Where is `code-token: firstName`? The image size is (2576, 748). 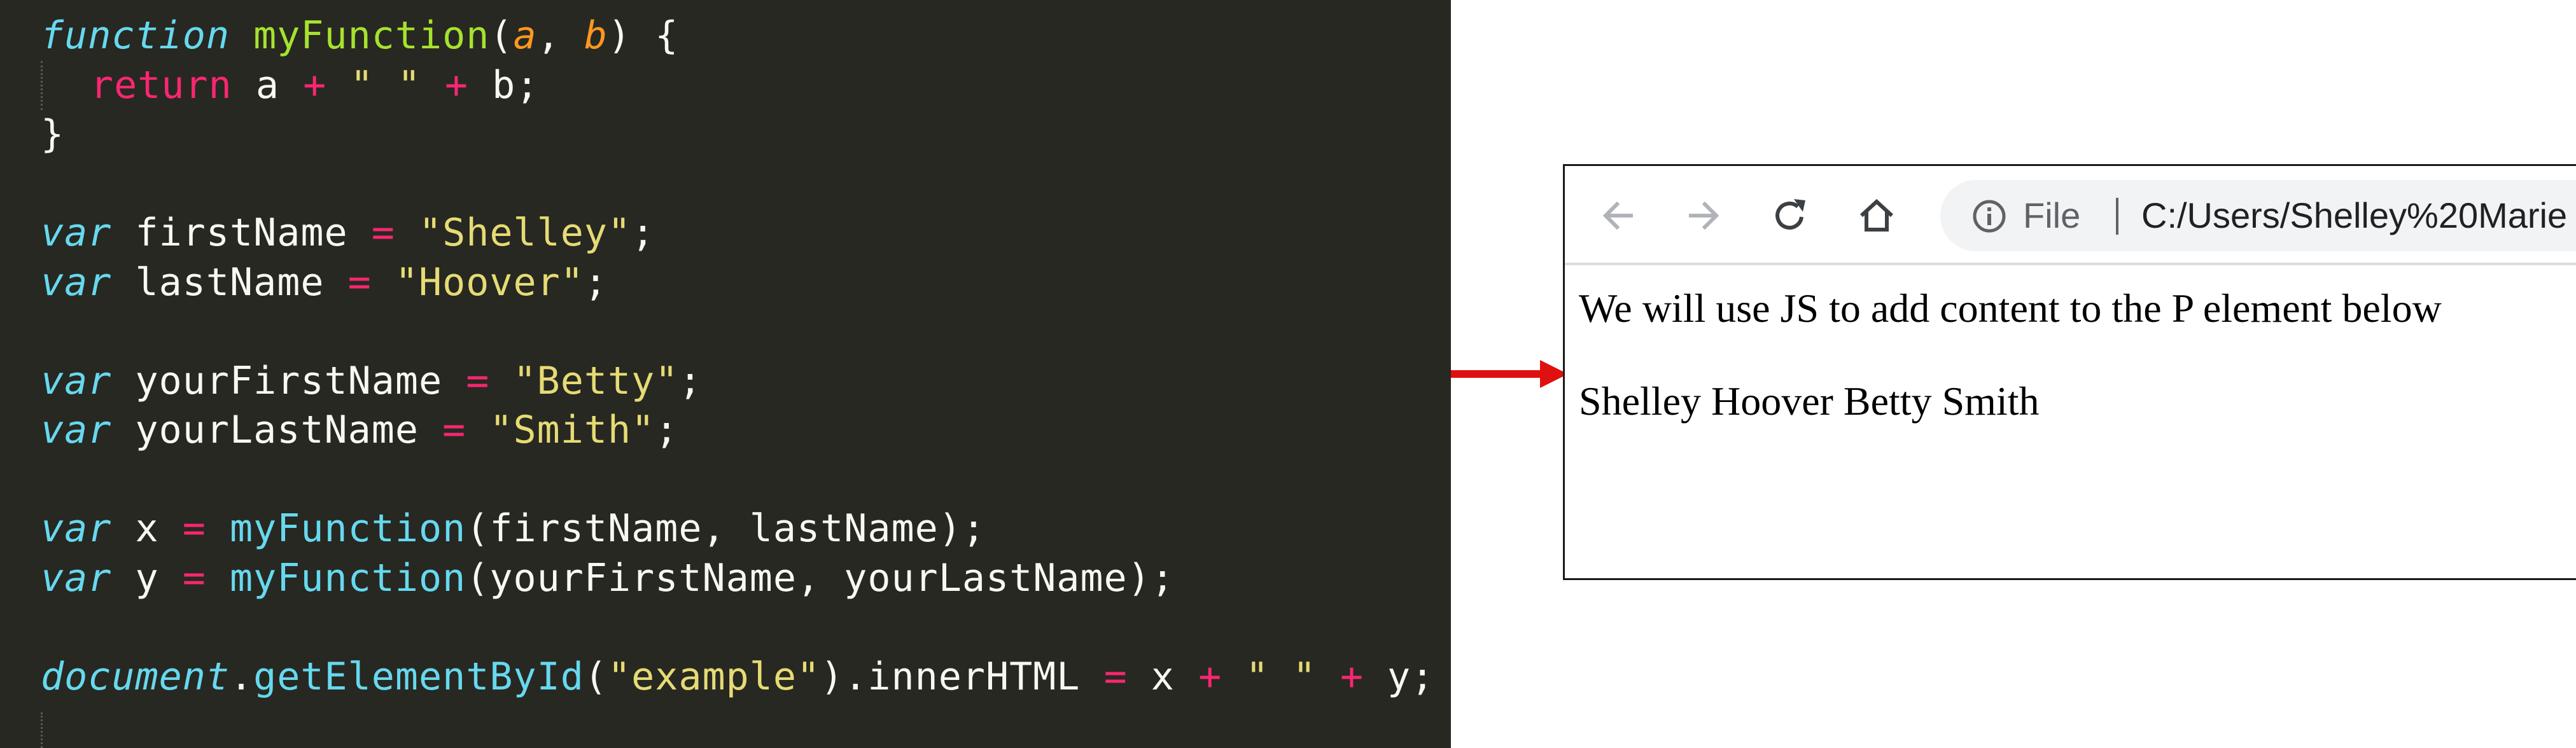 code-token: firstName is located at coordinates (241, 233).